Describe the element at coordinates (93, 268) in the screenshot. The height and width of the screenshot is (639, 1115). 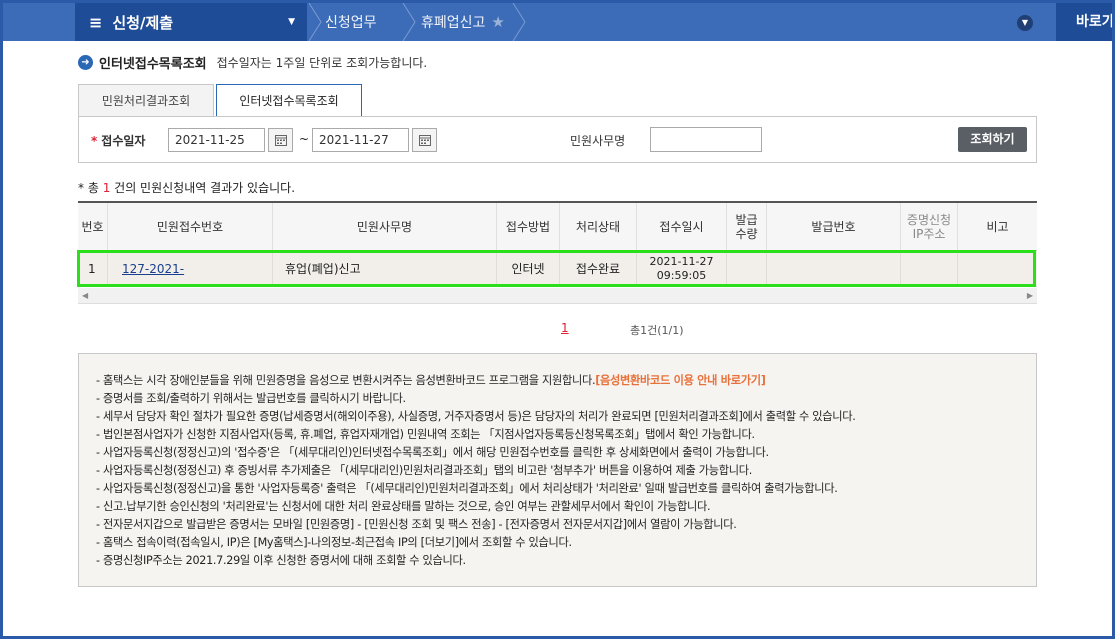
I see `cell-number: 1` at that location.